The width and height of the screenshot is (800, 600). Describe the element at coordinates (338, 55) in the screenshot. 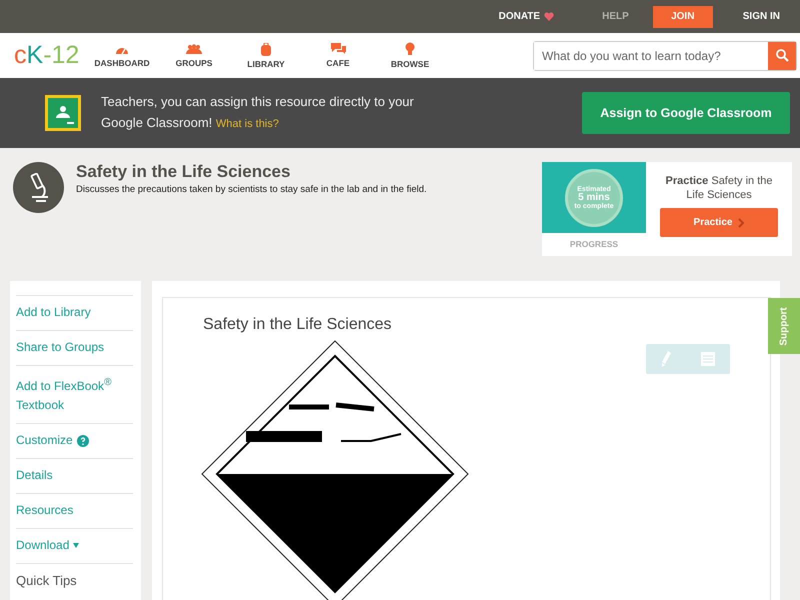

I see `nav-item: CAFE` at that location.